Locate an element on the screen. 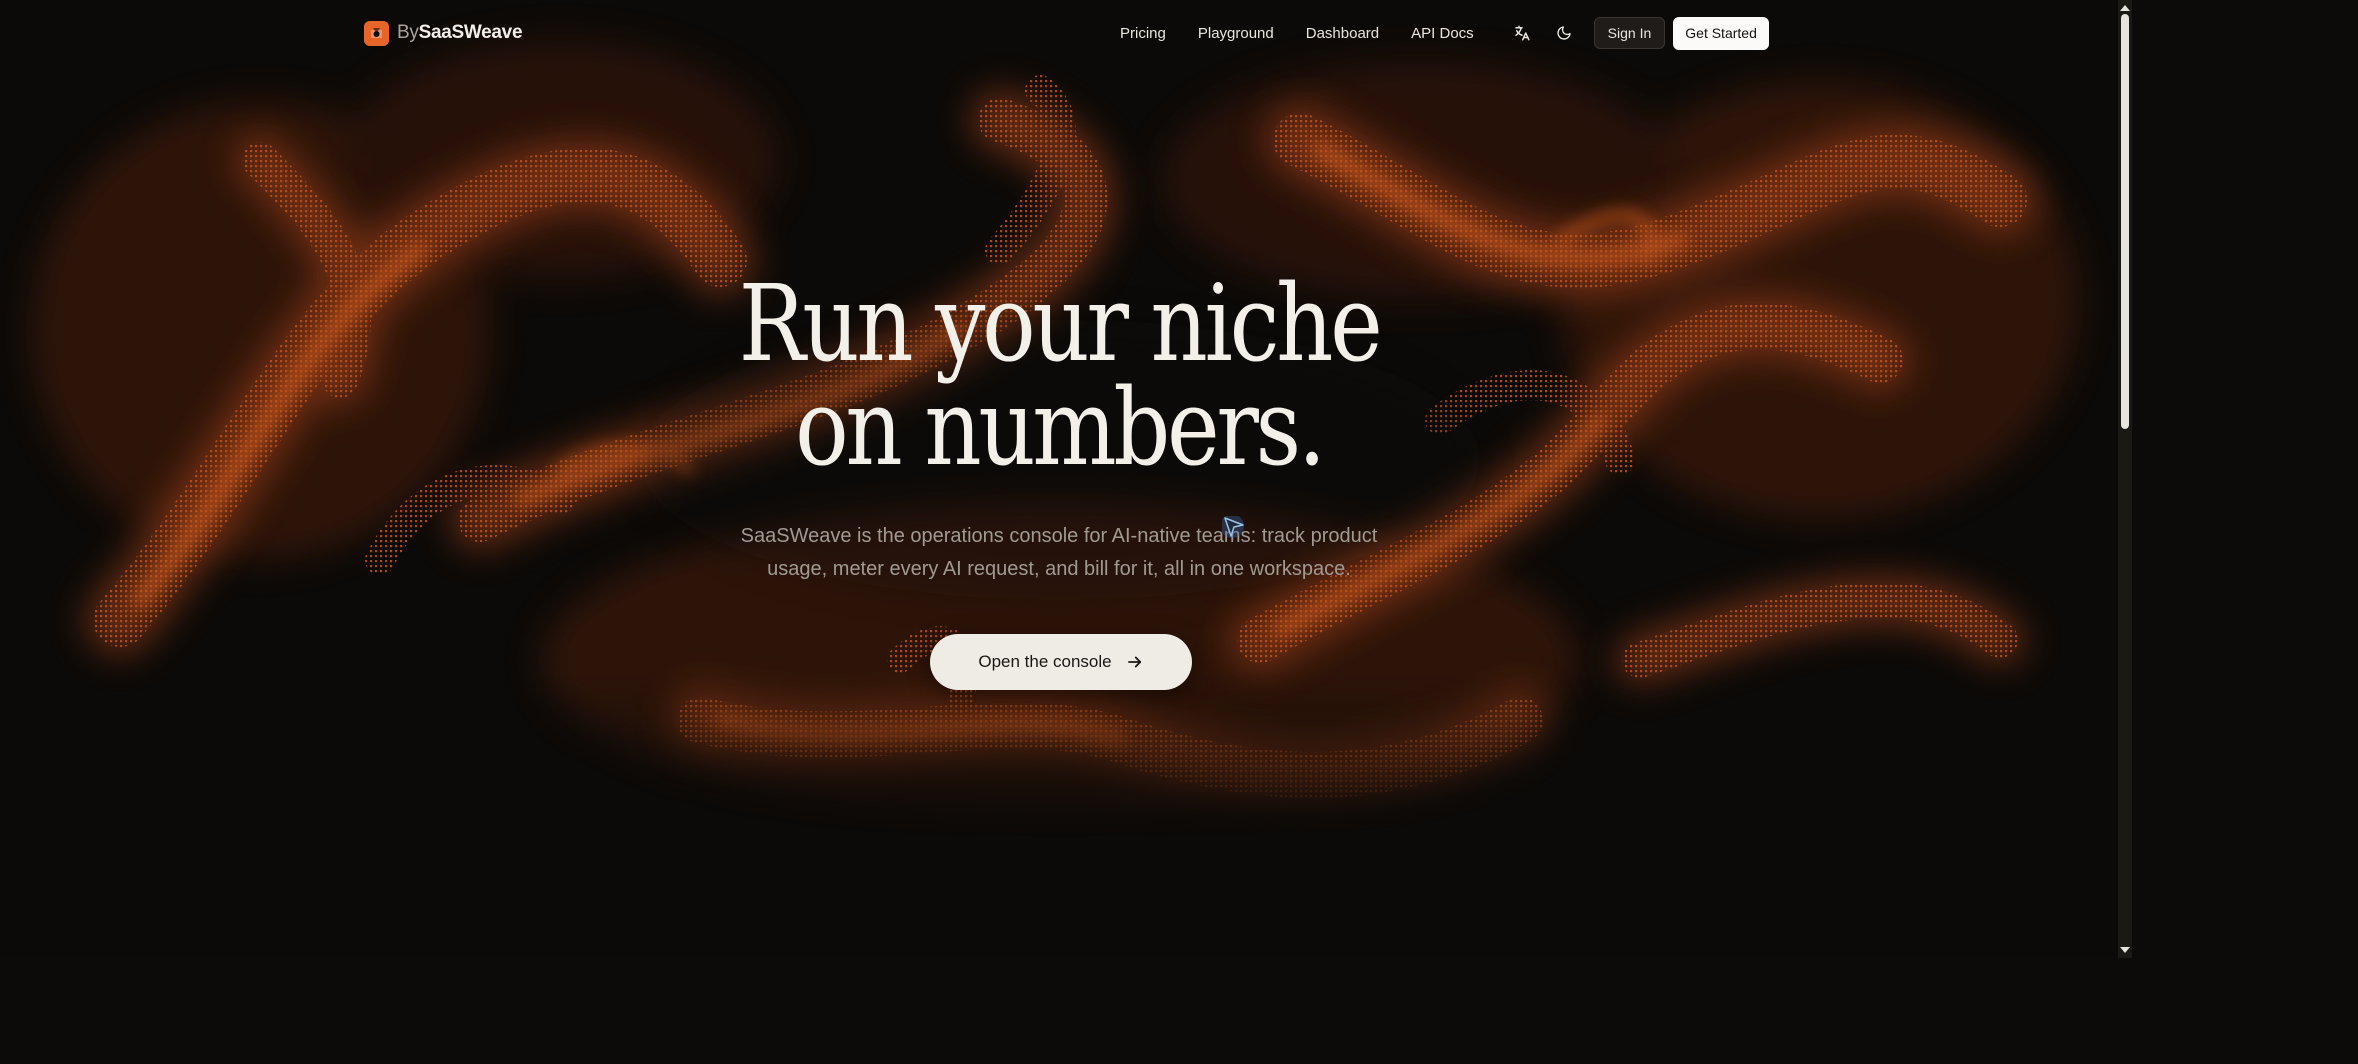  hero-title-line-2: on numbers. is located at coordinates (1060, 427).